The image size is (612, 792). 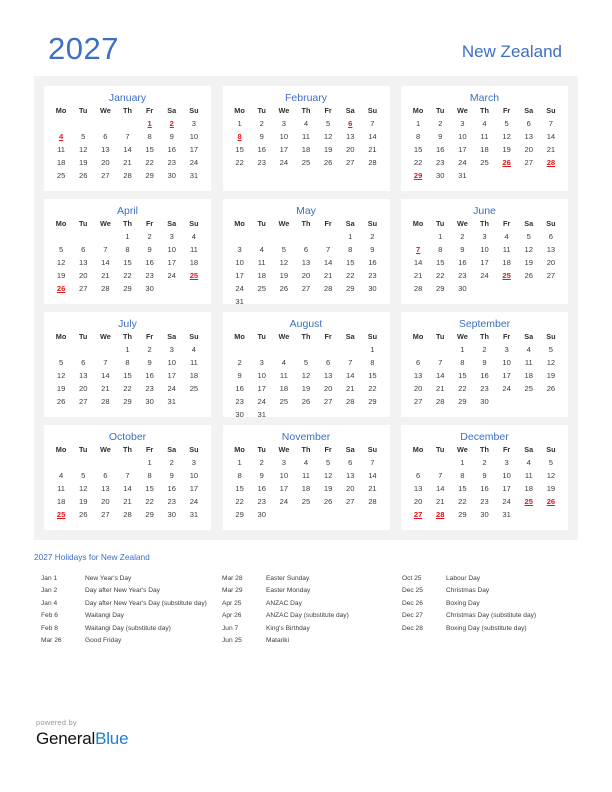 What do you see at coordinates (418, 175) in the screenshot?
I see `day-cell-holiday: 29` at bounding box center [418, 175].